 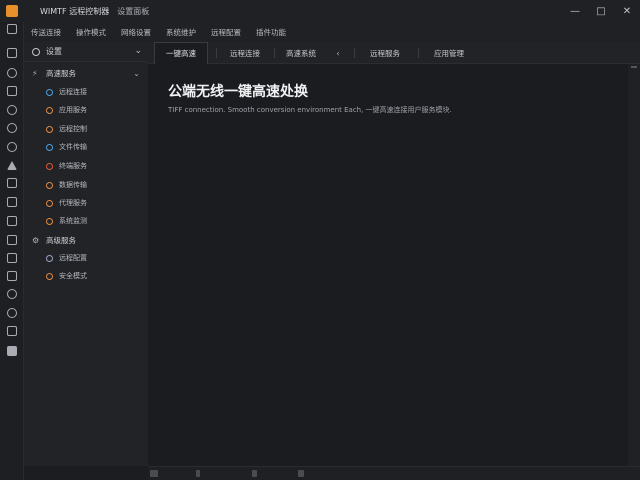 What do you see at coordinates (226, 32) in the screenshot?
I see `menu-item-remote-config: 远程配置` at bounding box center [226, 32].